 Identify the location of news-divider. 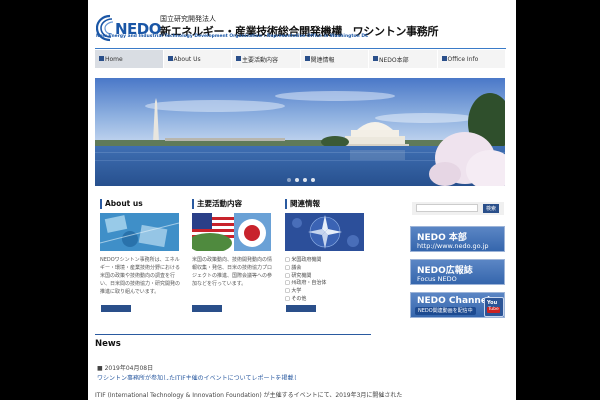
(233, 334).